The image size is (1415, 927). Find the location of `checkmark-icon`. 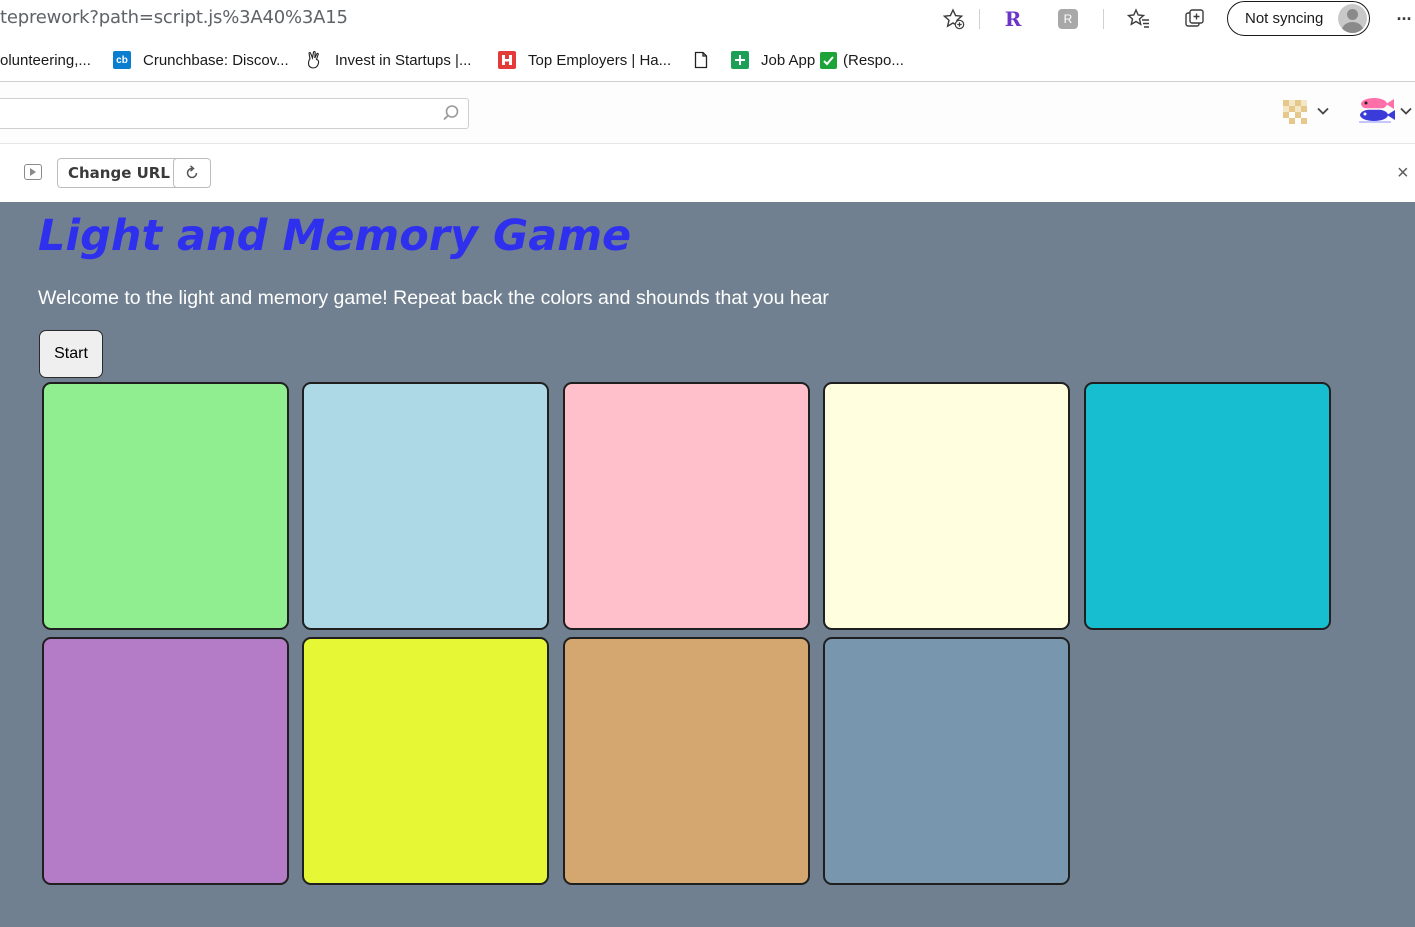

checkmark-icon is located at coordinates (828, 60).